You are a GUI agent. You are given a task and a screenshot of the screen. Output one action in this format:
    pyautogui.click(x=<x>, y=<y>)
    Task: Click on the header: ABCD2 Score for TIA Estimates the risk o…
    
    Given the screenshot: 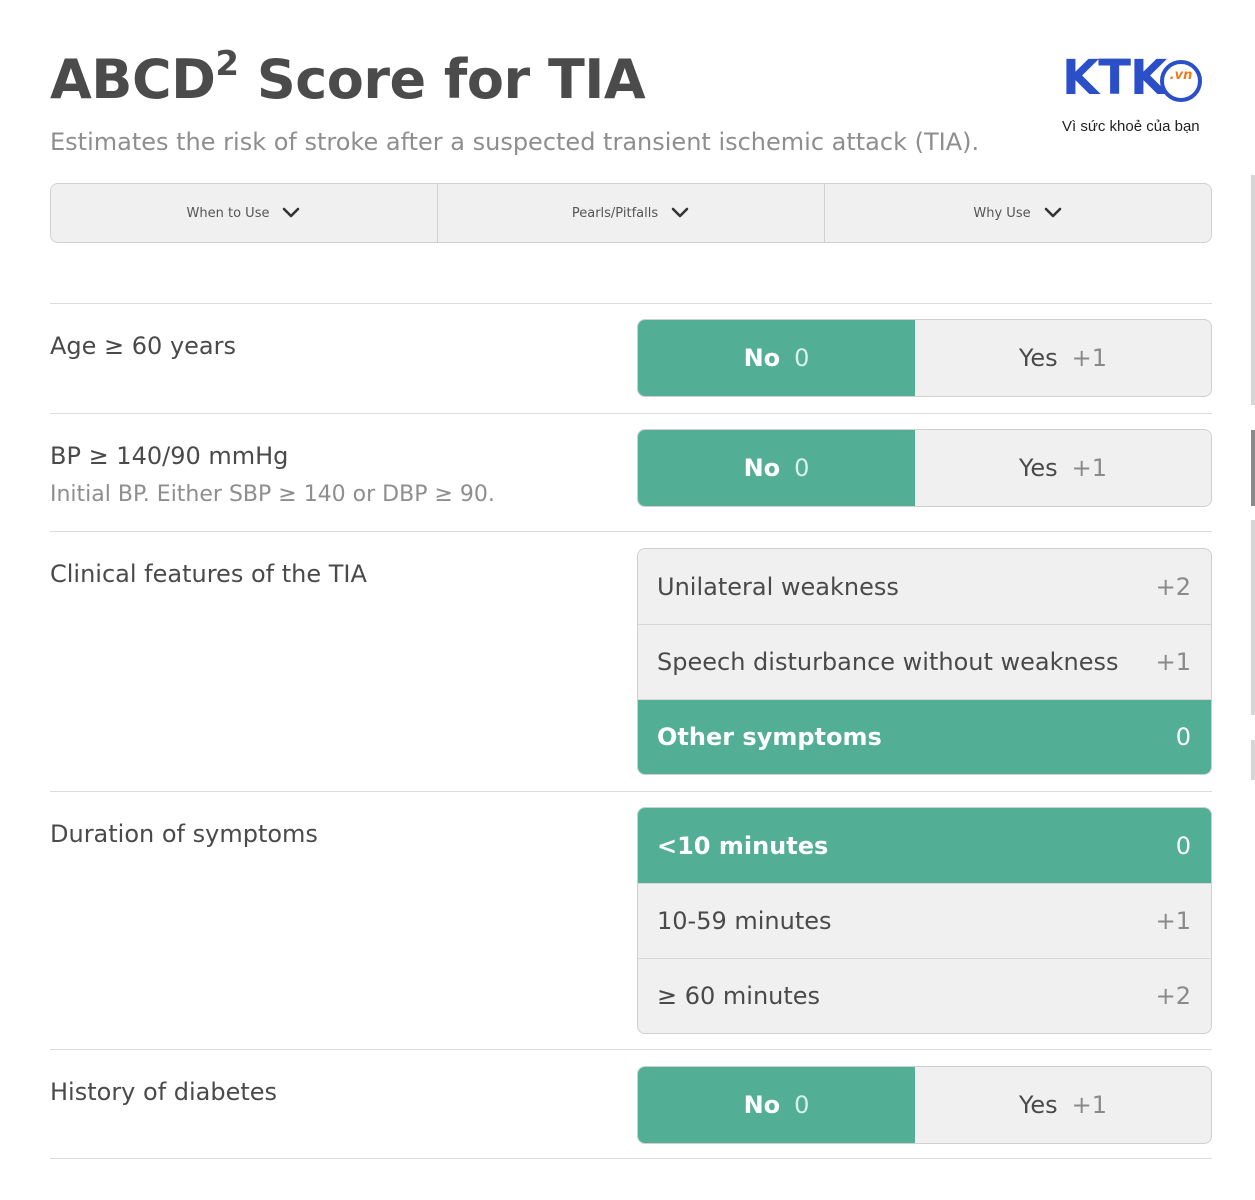 What is the action you would take?
    pyautogui.click(x=631, y=105)
    